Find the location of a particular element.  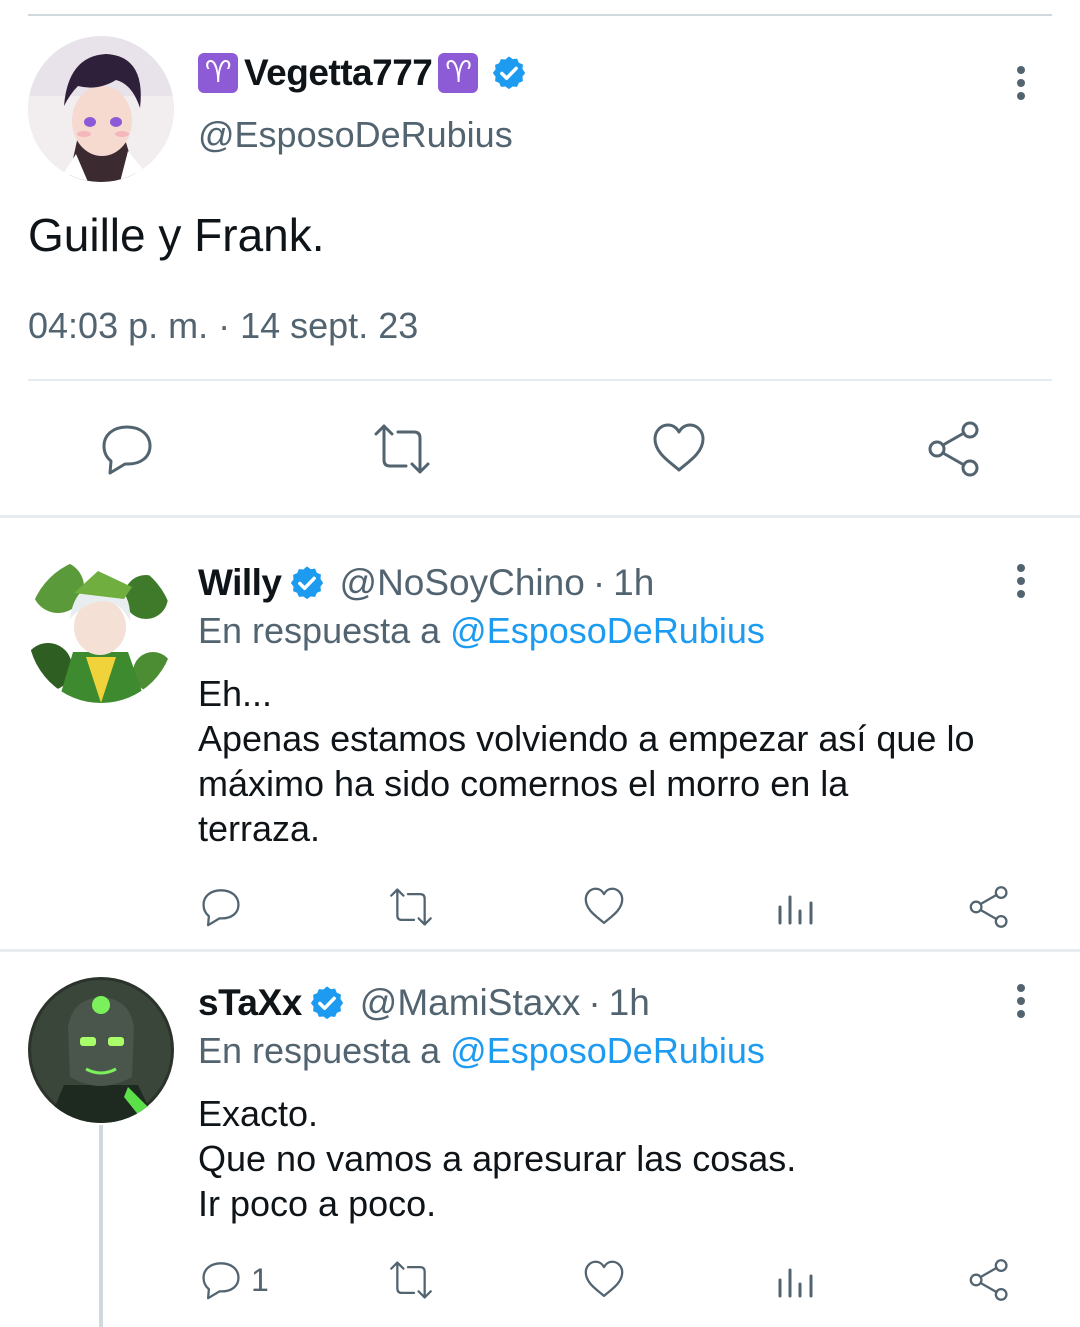

thread-connector is located at coordinates (101, 1226).